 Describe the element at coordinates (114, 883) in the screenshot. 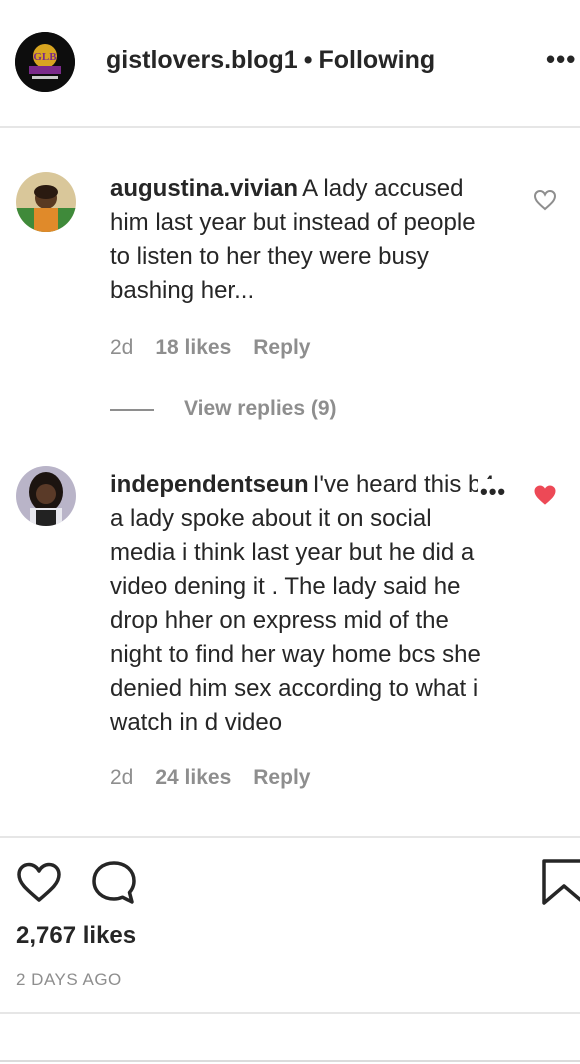

I see `comment-bubble-icon` at that location.